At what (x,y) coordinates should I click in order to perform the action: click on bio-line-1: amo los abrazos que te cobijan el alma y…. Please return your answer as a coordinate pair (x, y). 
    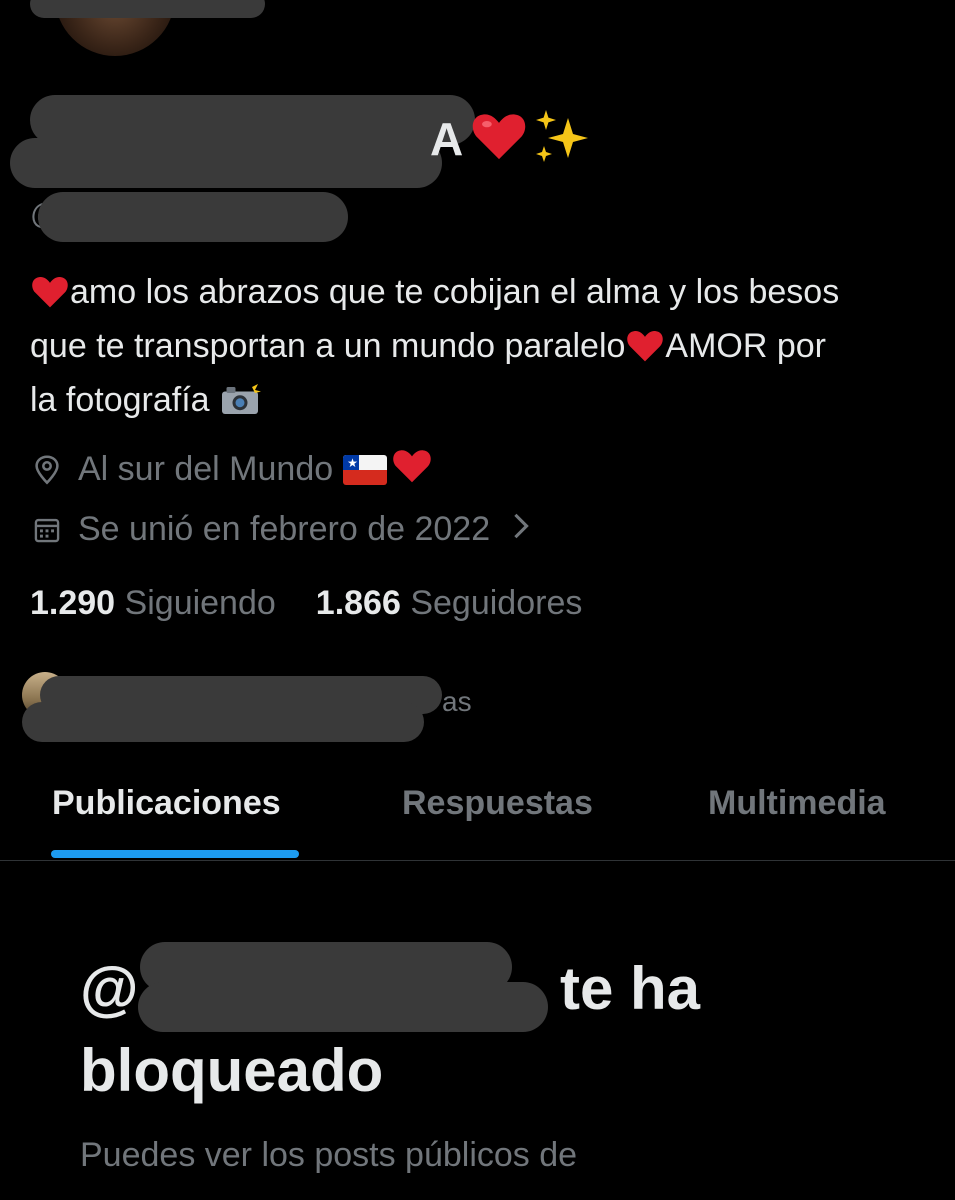
    Looking at the image, I should click on (480, 295).